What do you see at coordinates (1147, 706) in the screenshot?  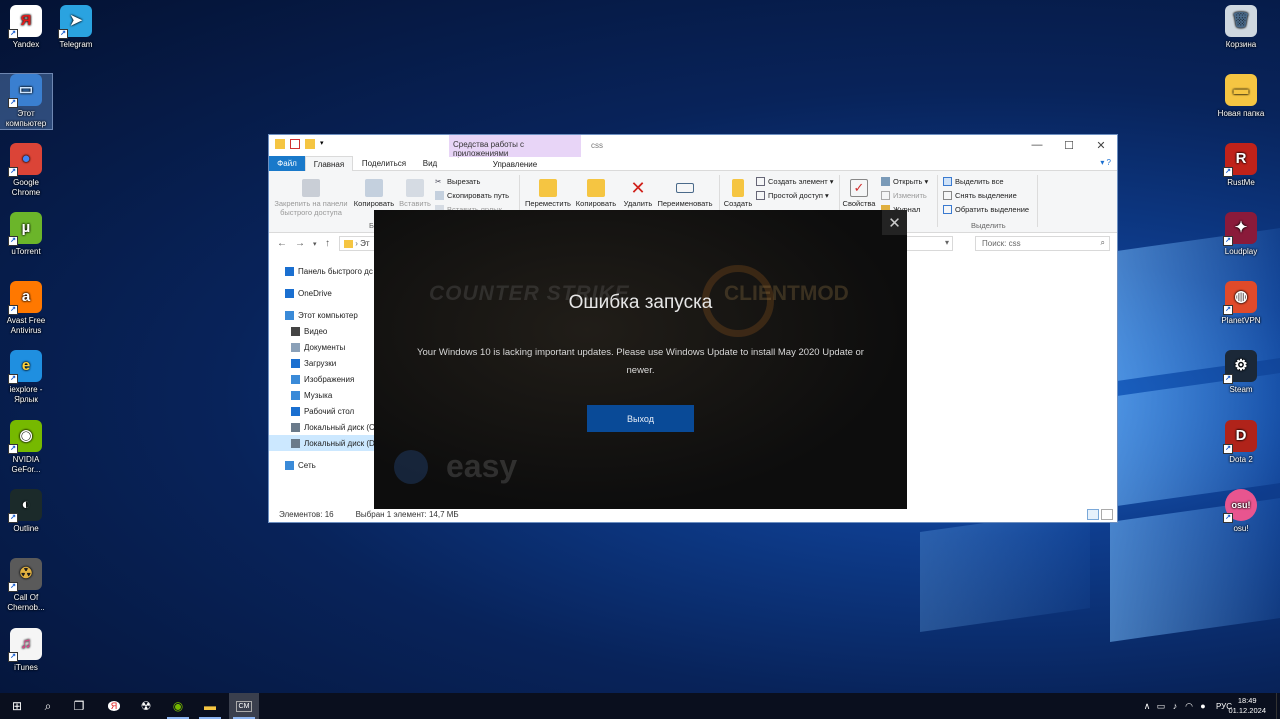 I see `tray-overflow-icon: ∧` at bounding box center [1147, 706].